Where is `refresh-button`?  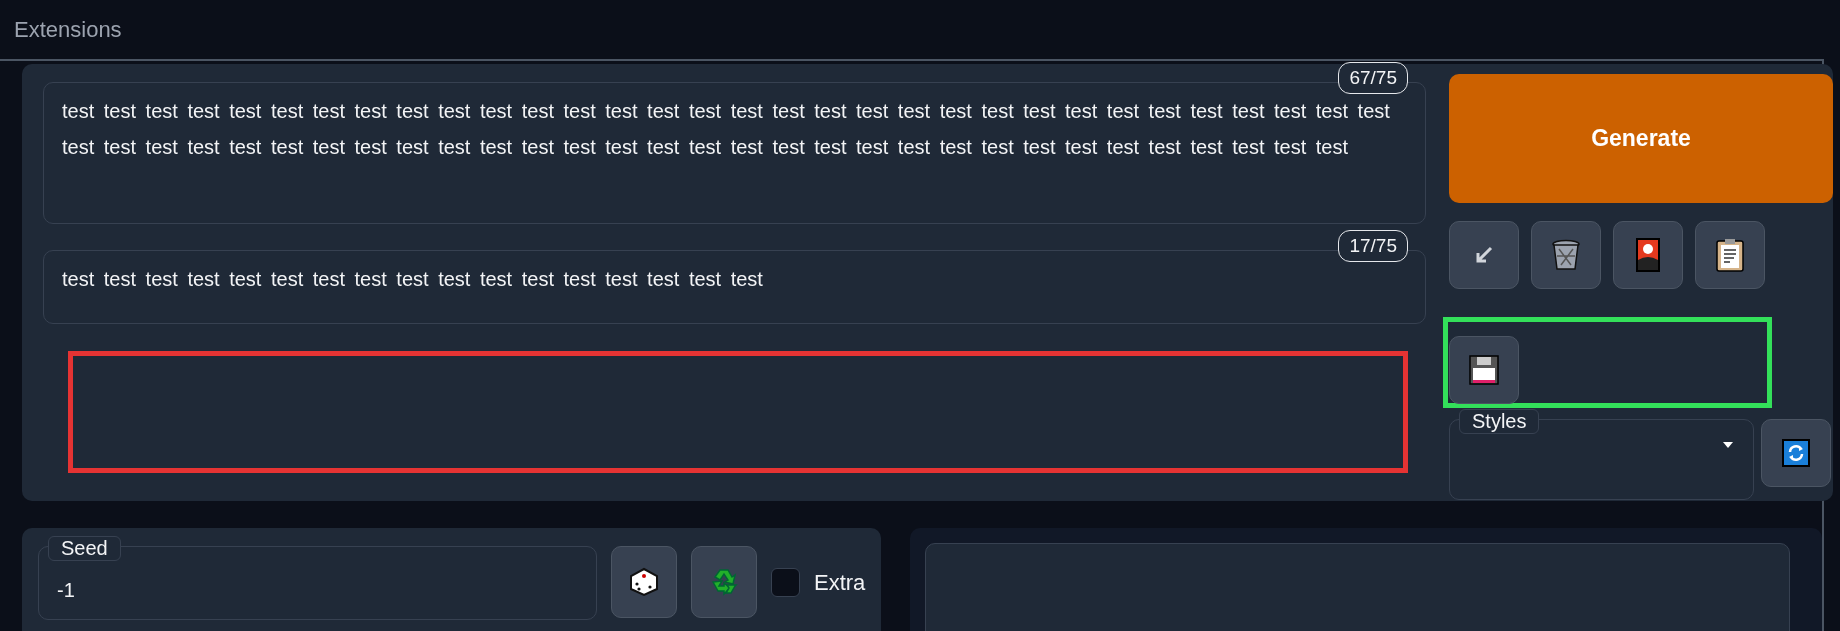 refresh-button is located at coordinates (1796, 453).